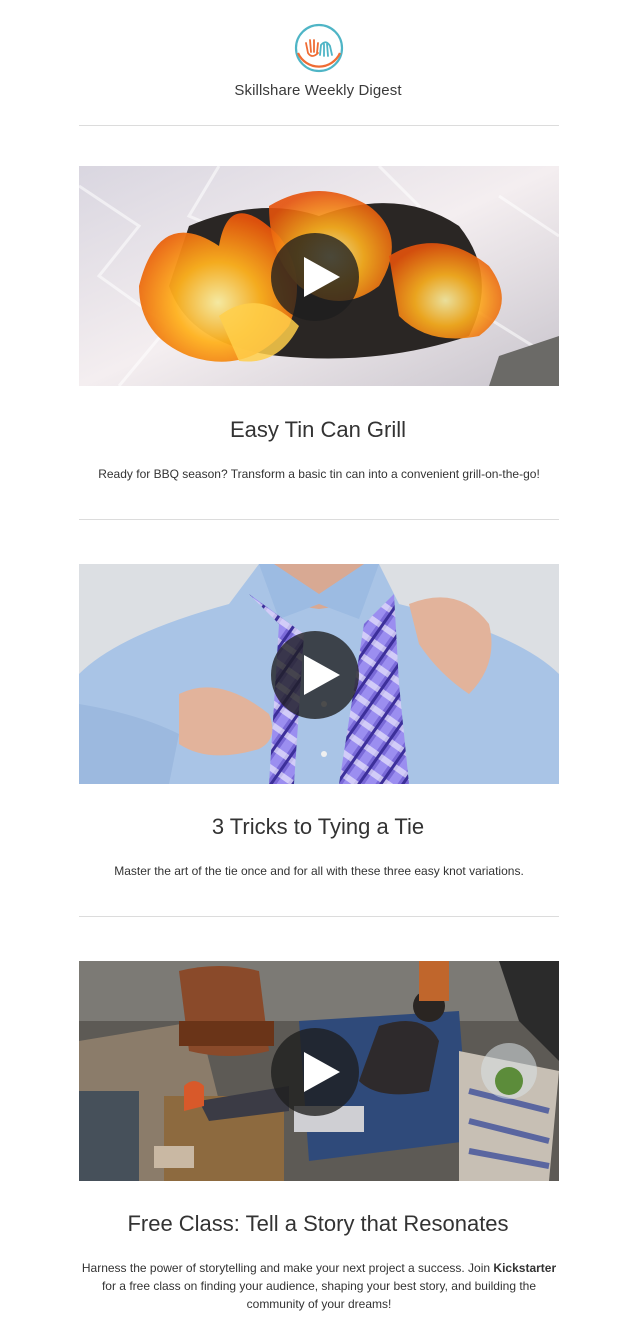  I want to click on card-title: 3 Tricks to Tying a Tie, so click(318, 827).